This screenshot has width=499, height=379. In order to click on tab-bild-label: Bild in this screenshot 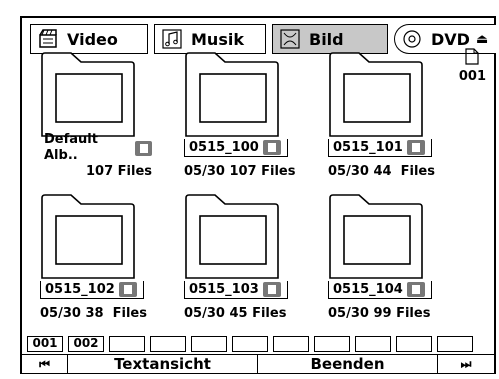, I will do `click(326, 39)`.